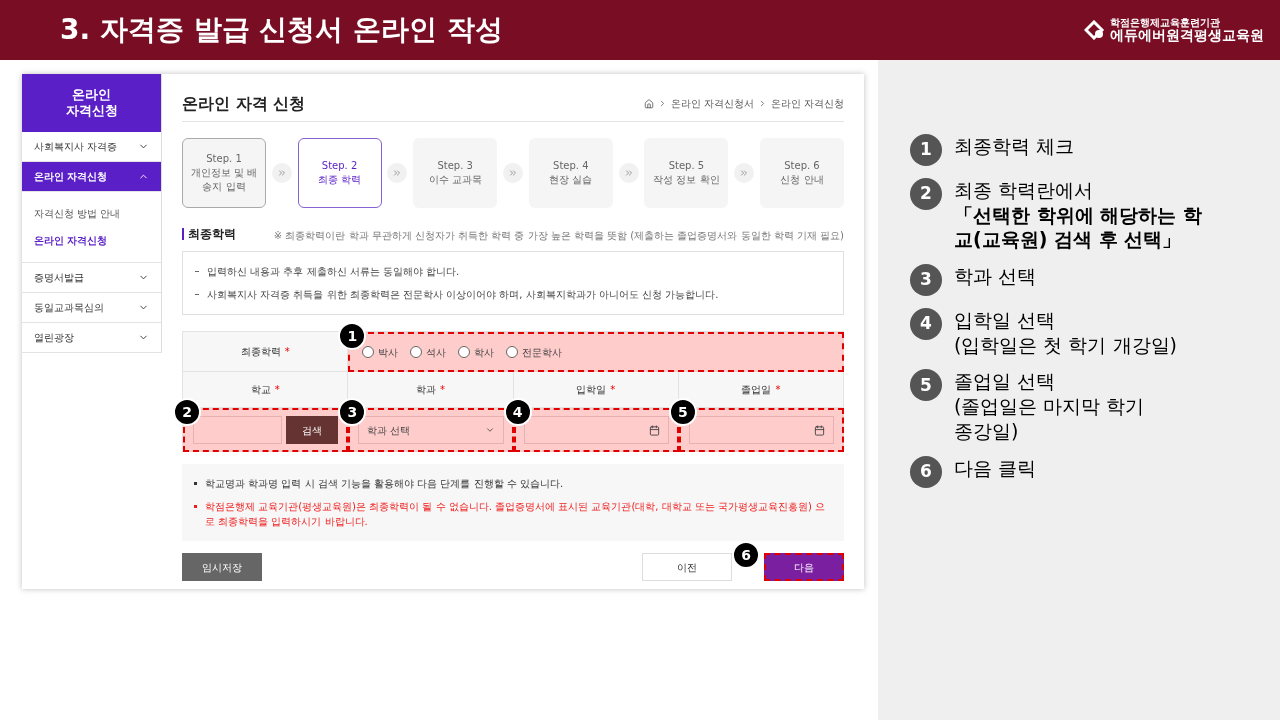 This screenshot has height=720, width=1280. What do you see at coordinates (761, 390) in the screenshot?
I see `field-label: 졸업일 *` at bounding box center [761, 390].